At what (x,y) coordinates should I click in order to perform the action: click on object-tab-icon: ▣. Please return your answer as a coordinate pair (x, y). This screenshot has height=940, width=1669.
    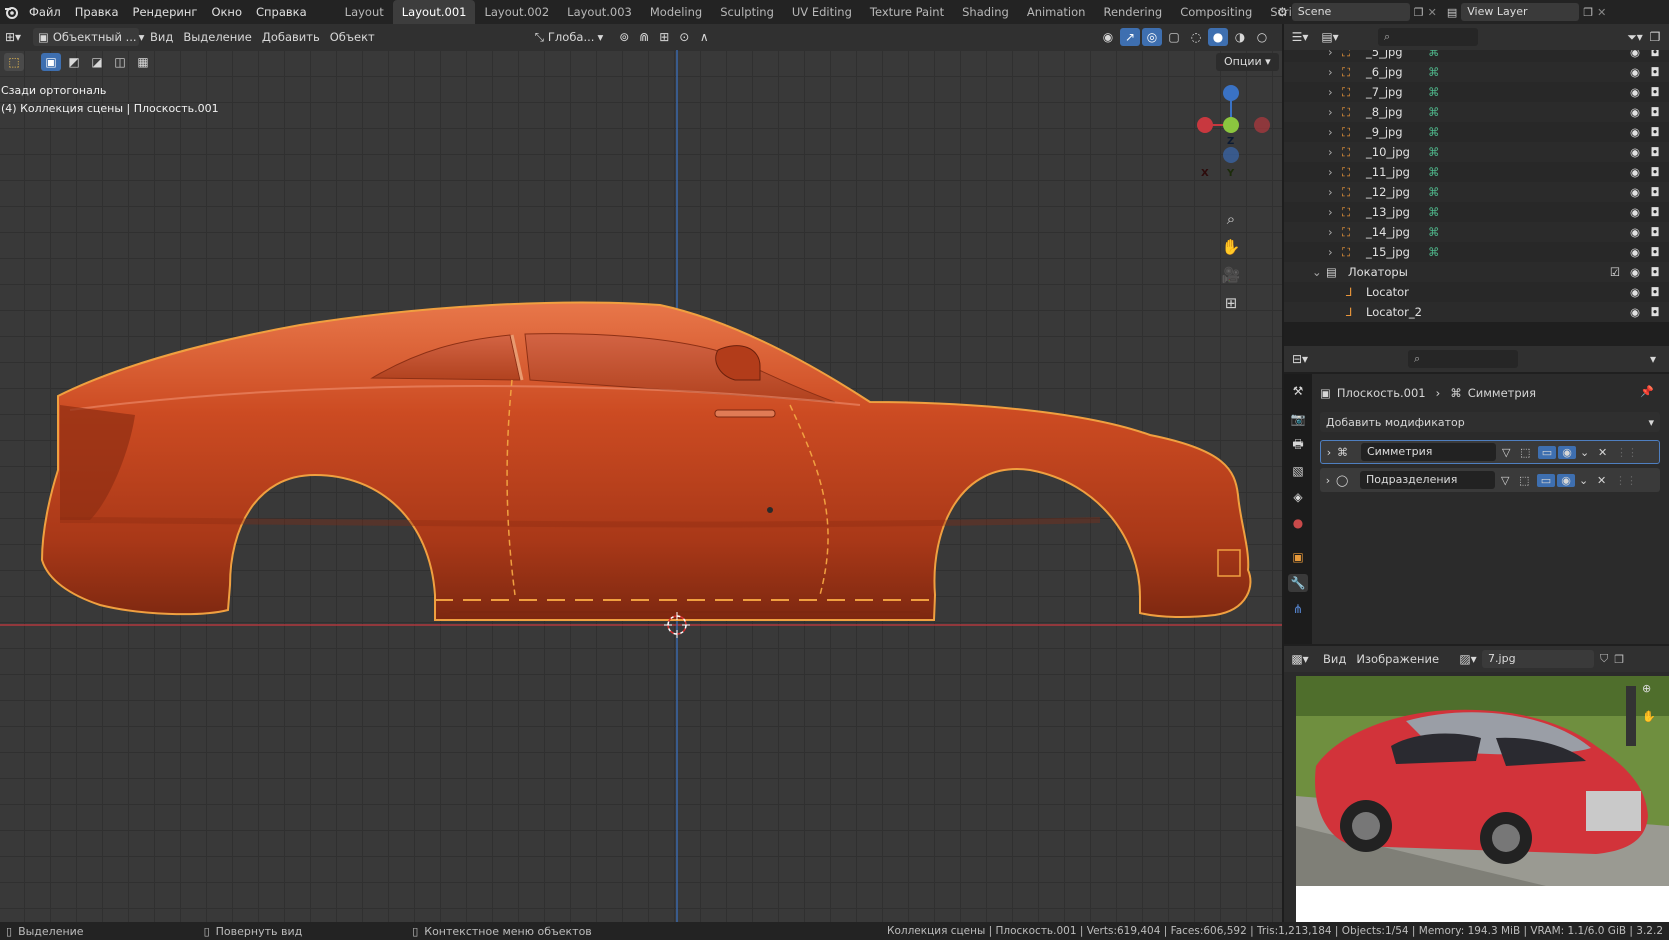
    Looking at the image, I should click on (1298, 557).